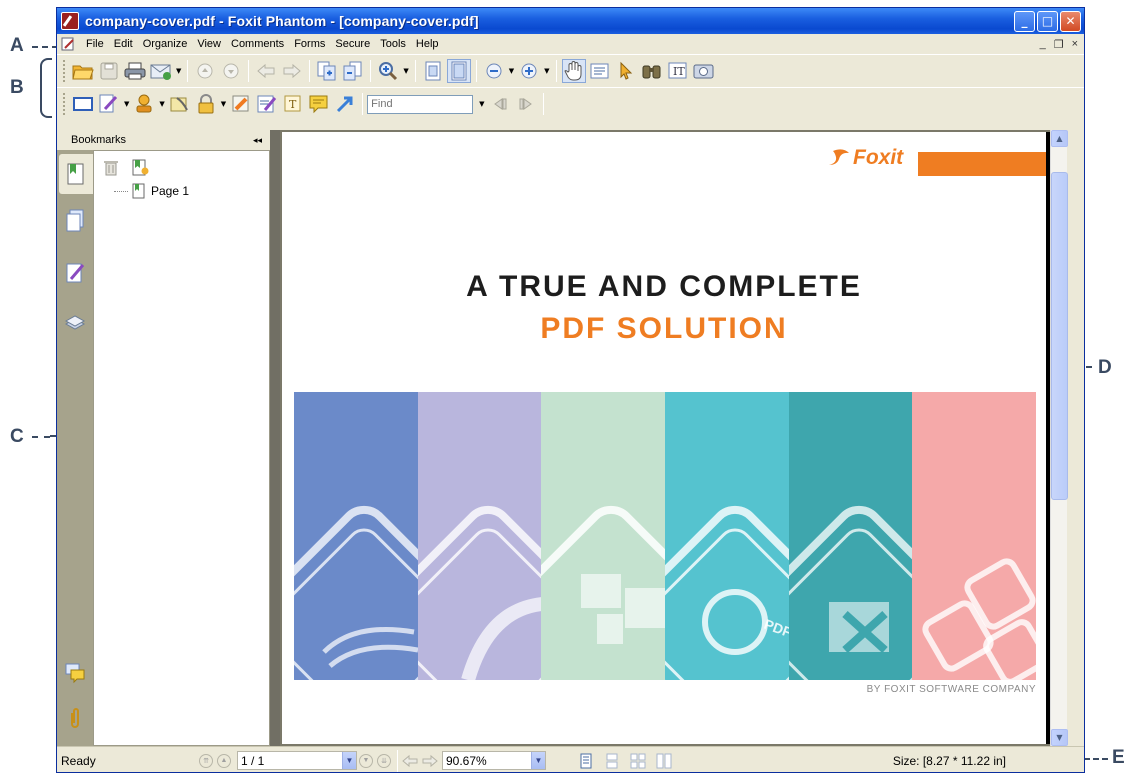  I want to click on page-dropdown-button: ▼, so click(349, 760).